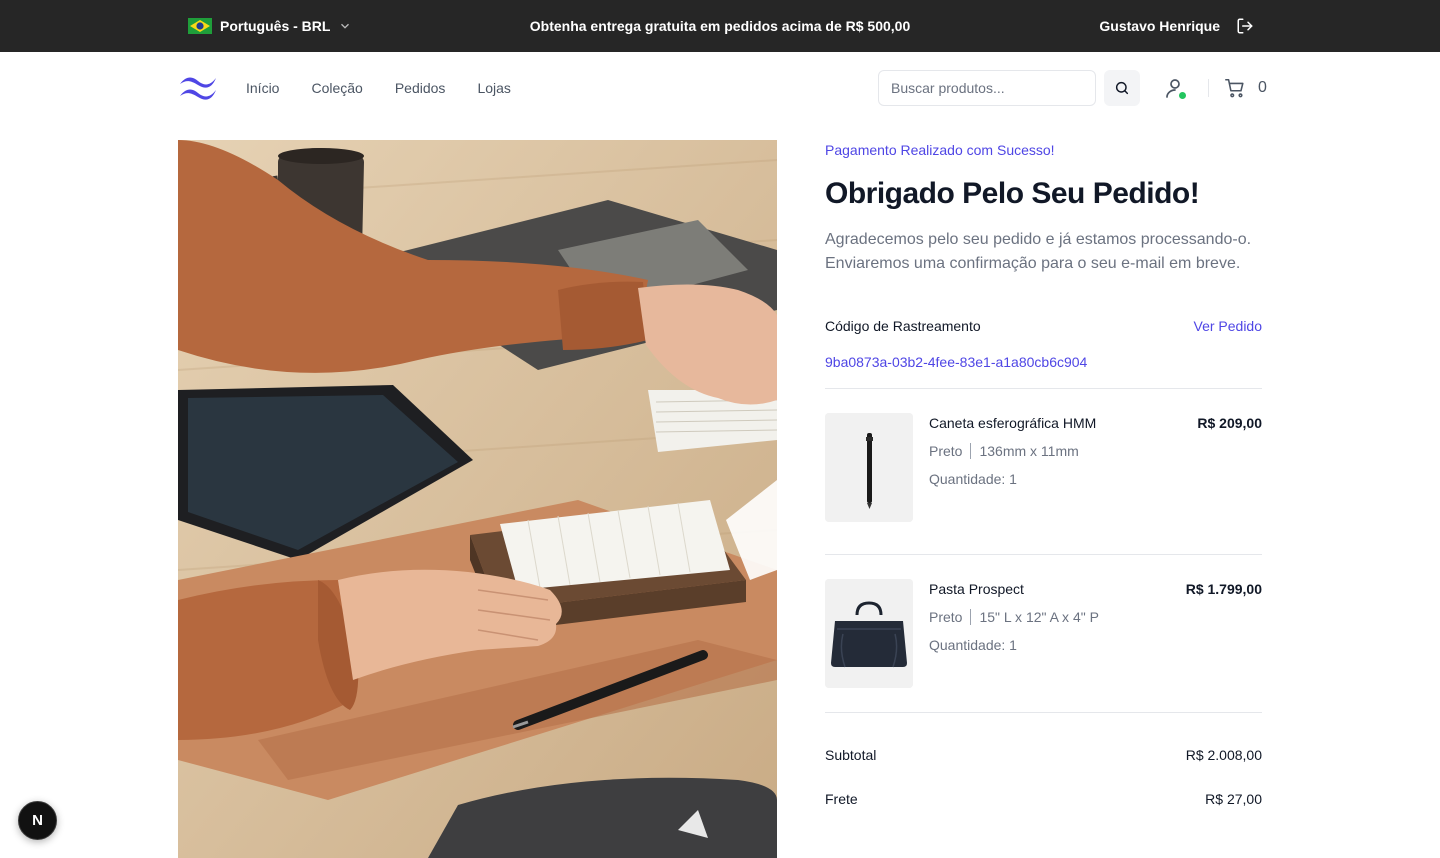 The height and width of the screenshot is (858, 1440). What do you see at coordinates (198, 87) in the screenshot?
I see `logo-icon` at bounding box center [198, 87].